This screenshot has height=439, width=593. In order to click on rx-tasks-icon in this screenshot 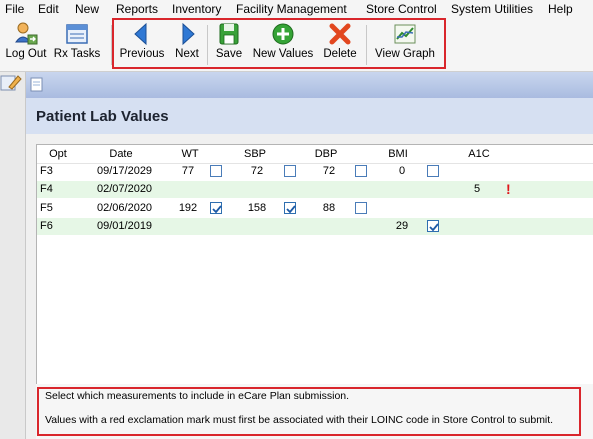, I will do `click(77, 34)`.